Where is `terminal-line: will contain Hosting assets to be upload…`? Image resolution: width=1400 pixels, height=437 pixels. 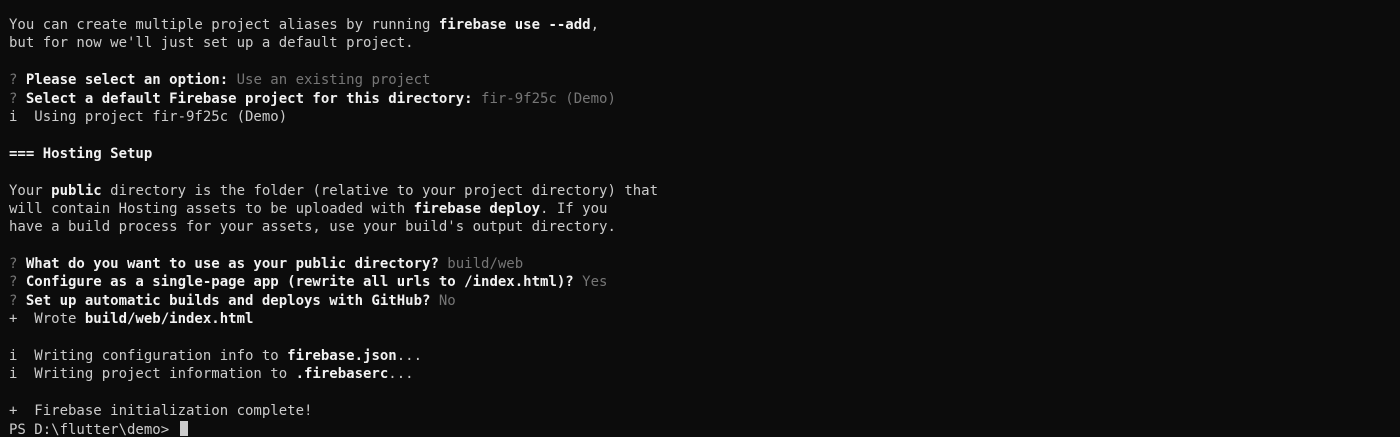 terminal-line: will contain Hosting assets to be upload… is located at coordinates (704, 209).